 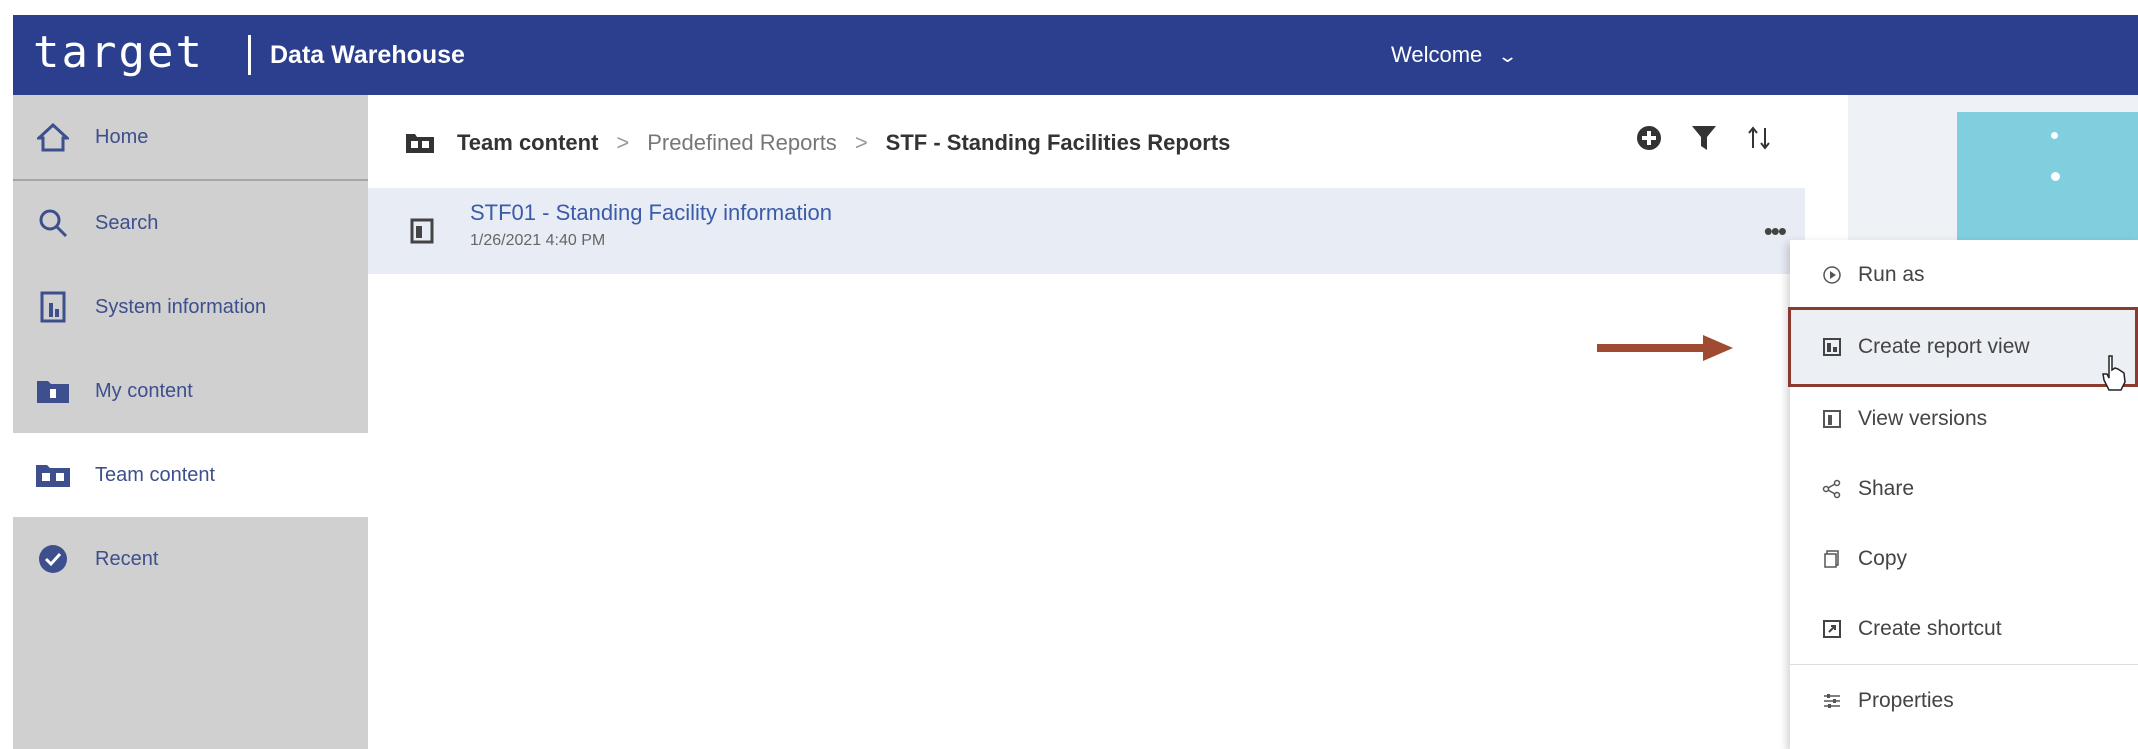 What do you see at coordinates (1963, 347) in the screenshot?
I see `highlight-box` at bounding box center [1963, 347].